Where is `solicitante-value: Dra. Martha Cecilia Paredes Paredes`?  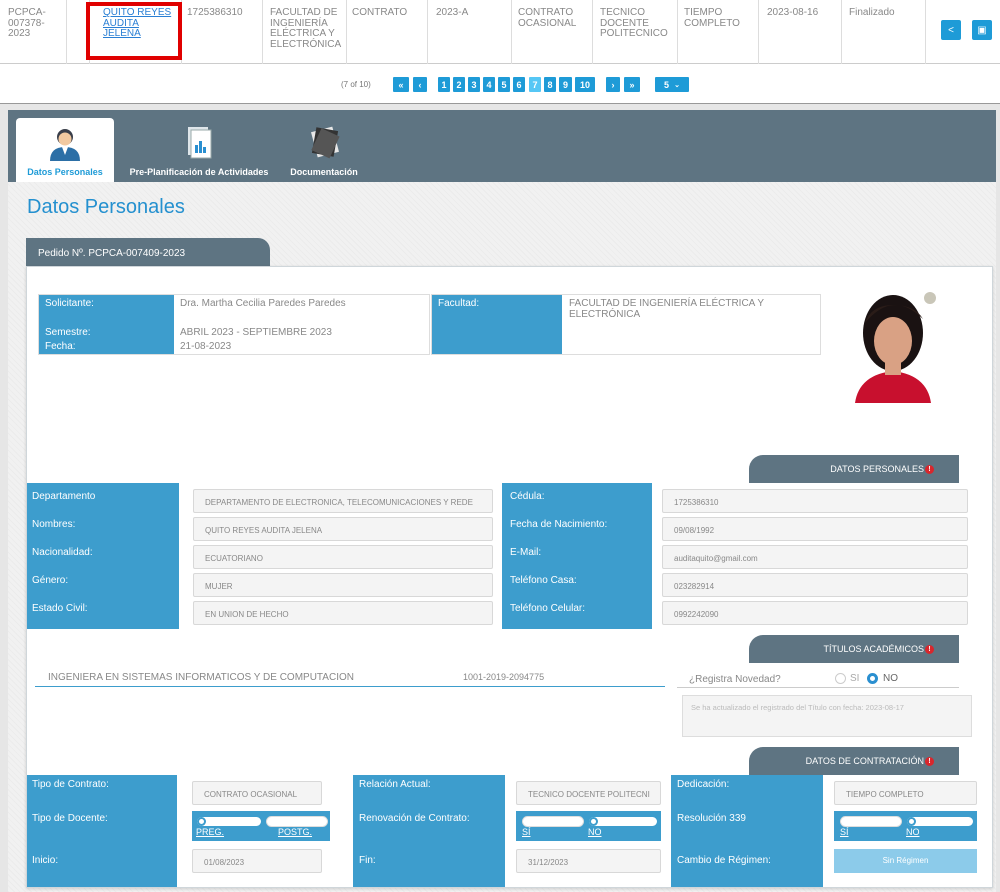
solicitante-value: Dra. Martha Cecilia Paredes Paredes is located at coordinates (263, 303).